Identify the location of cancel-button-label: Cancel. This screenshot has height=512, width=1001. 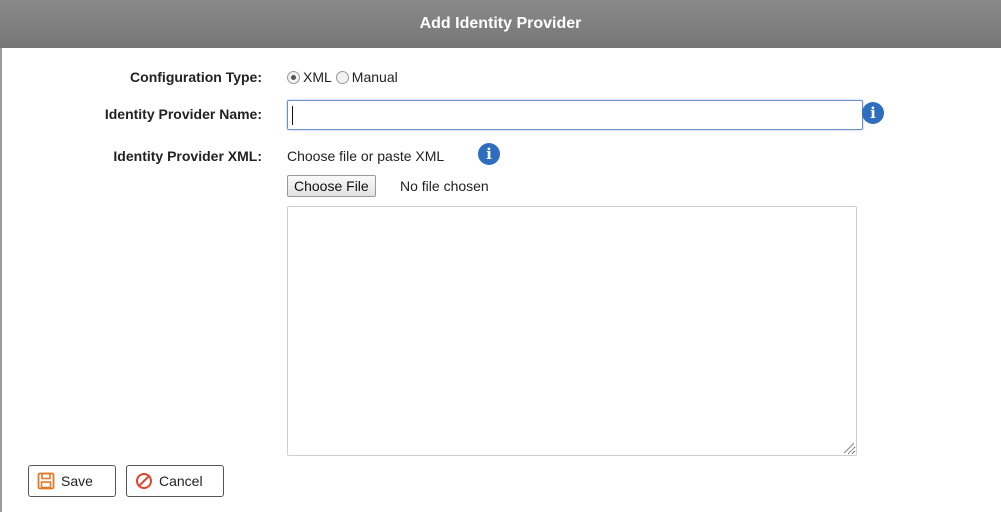
(181, 481).